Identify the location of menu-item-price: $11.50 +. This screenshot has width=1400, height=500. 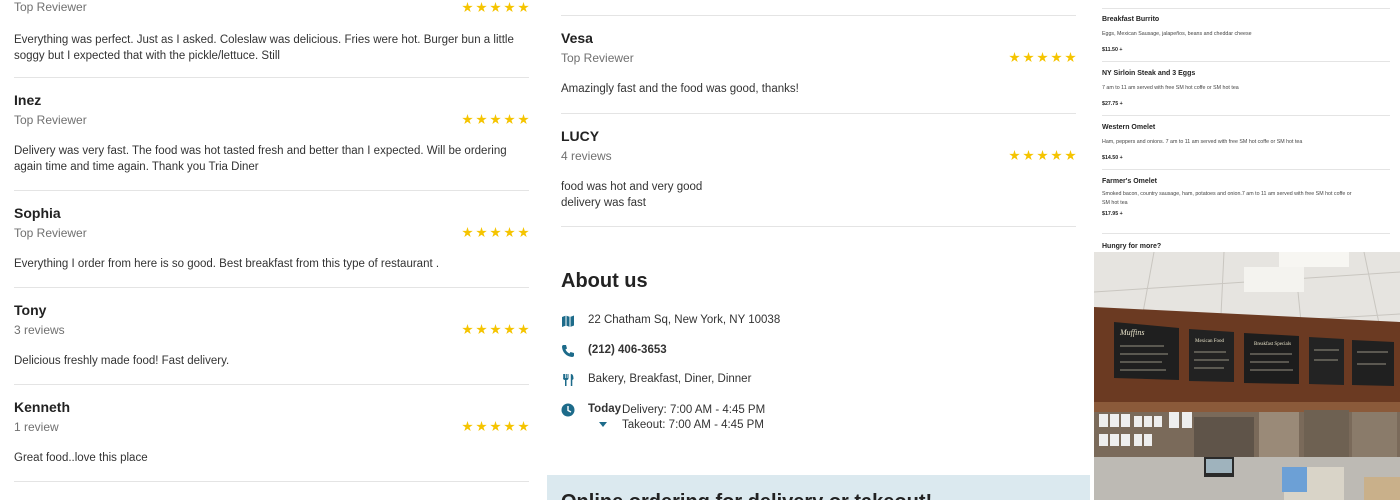
(1112, 49).